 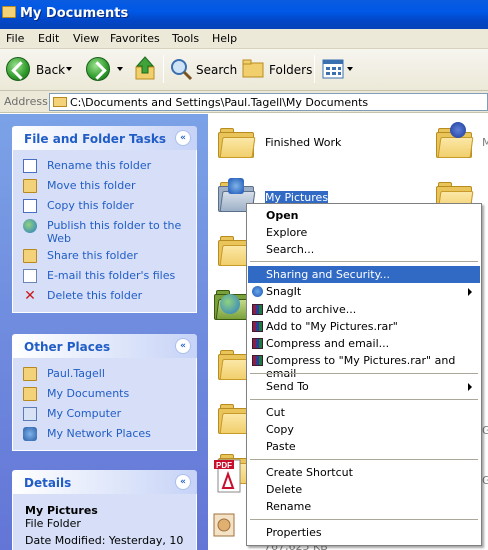 I want to click on menu-item-add-rar: Add to "My Pictures.rar", so click(x=364, y=326).